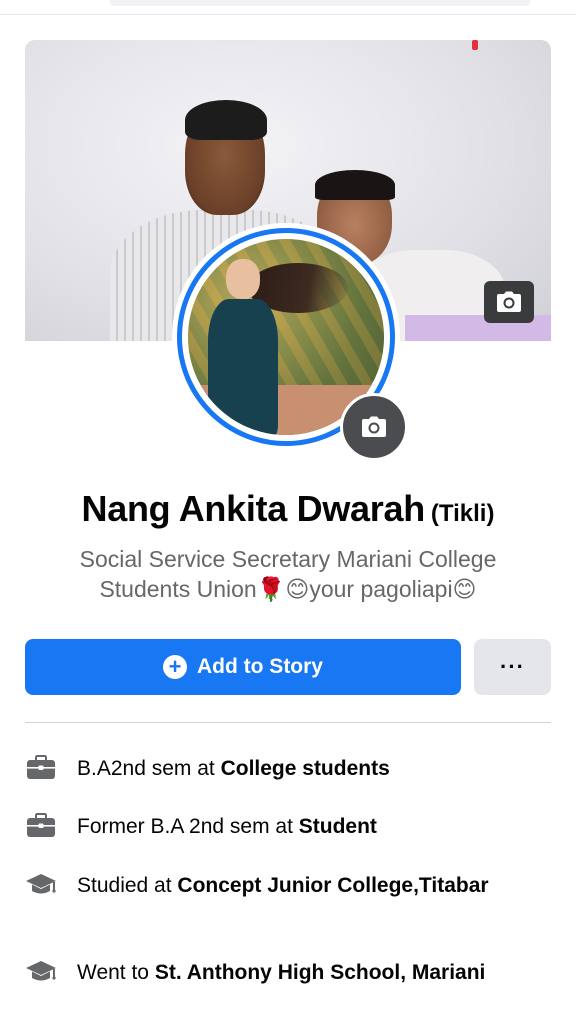 The image size is (576, 1024). I want to click on info-work-2: Former B.A 2nd sem at Student, so click(288, 826).